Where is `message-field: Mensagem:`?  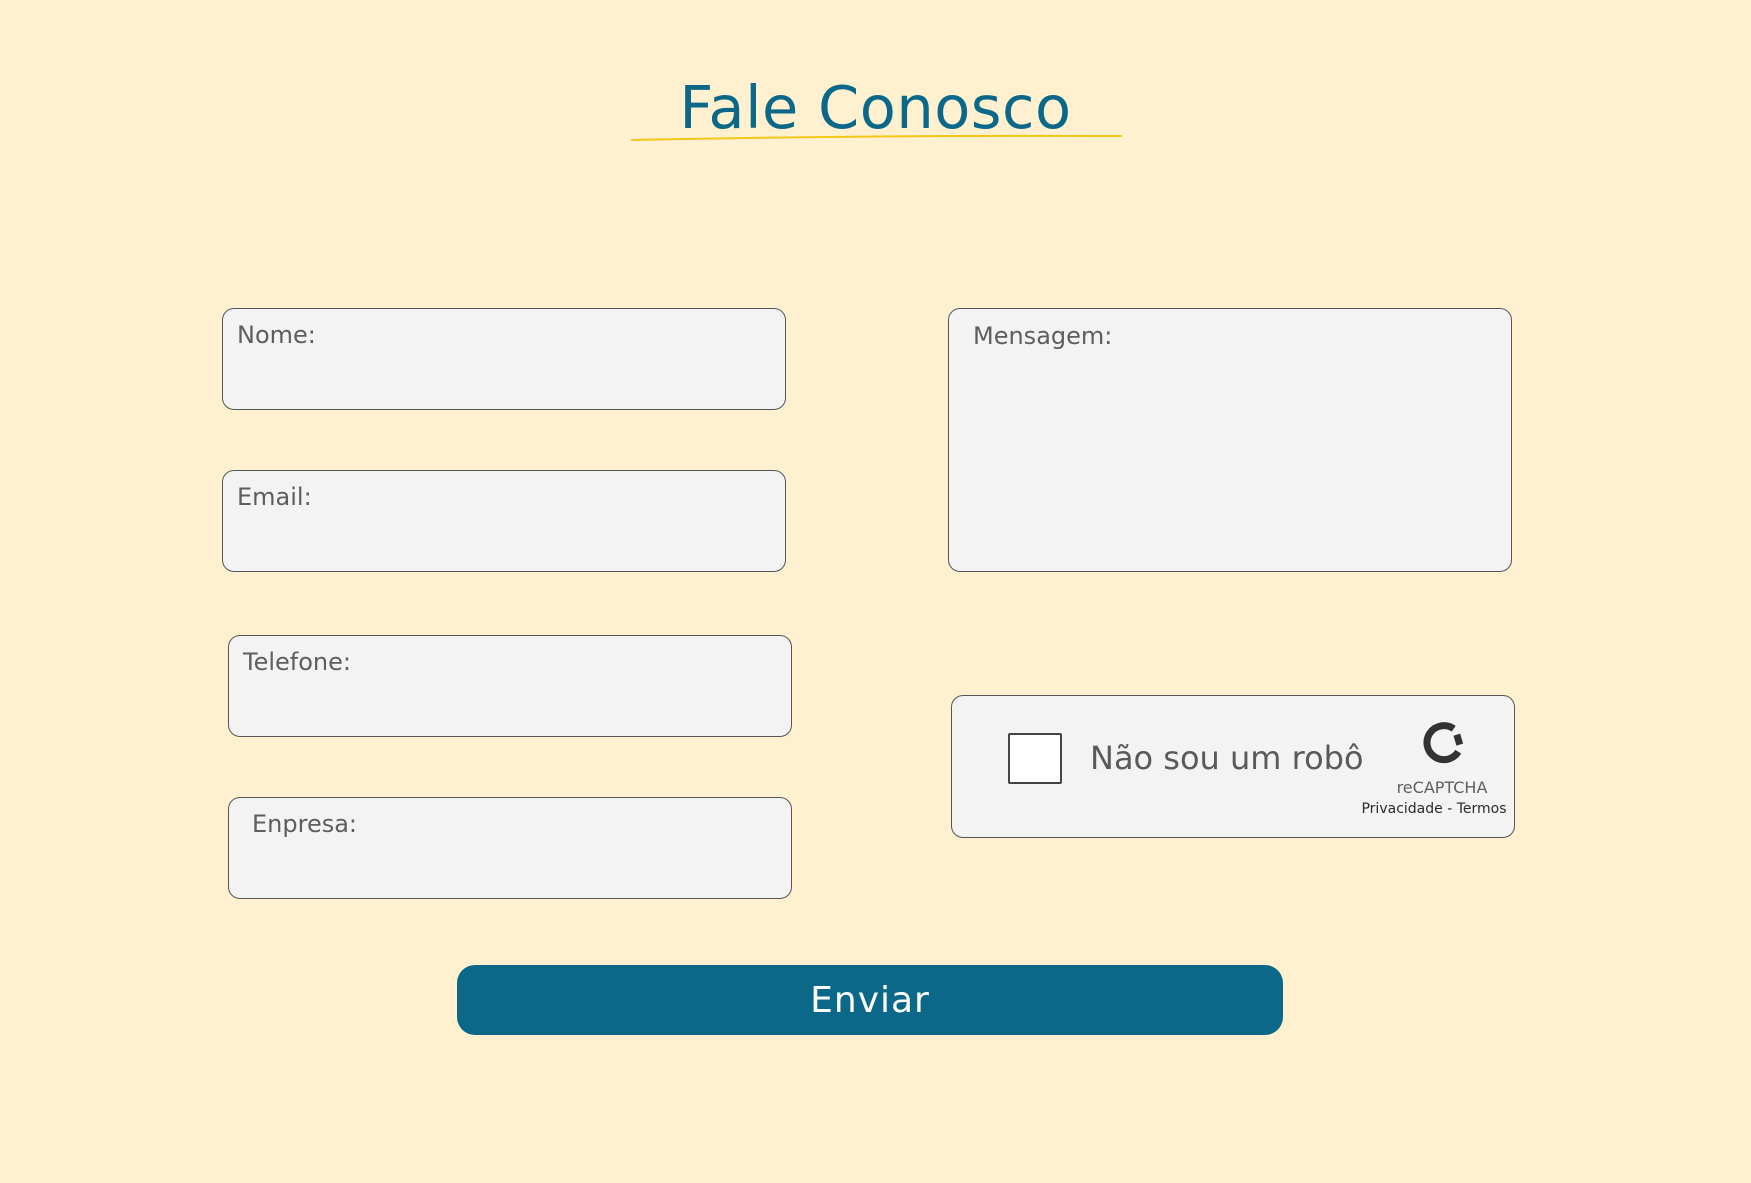
message-field: Mensagem: is located at coordinates (1230, 440).